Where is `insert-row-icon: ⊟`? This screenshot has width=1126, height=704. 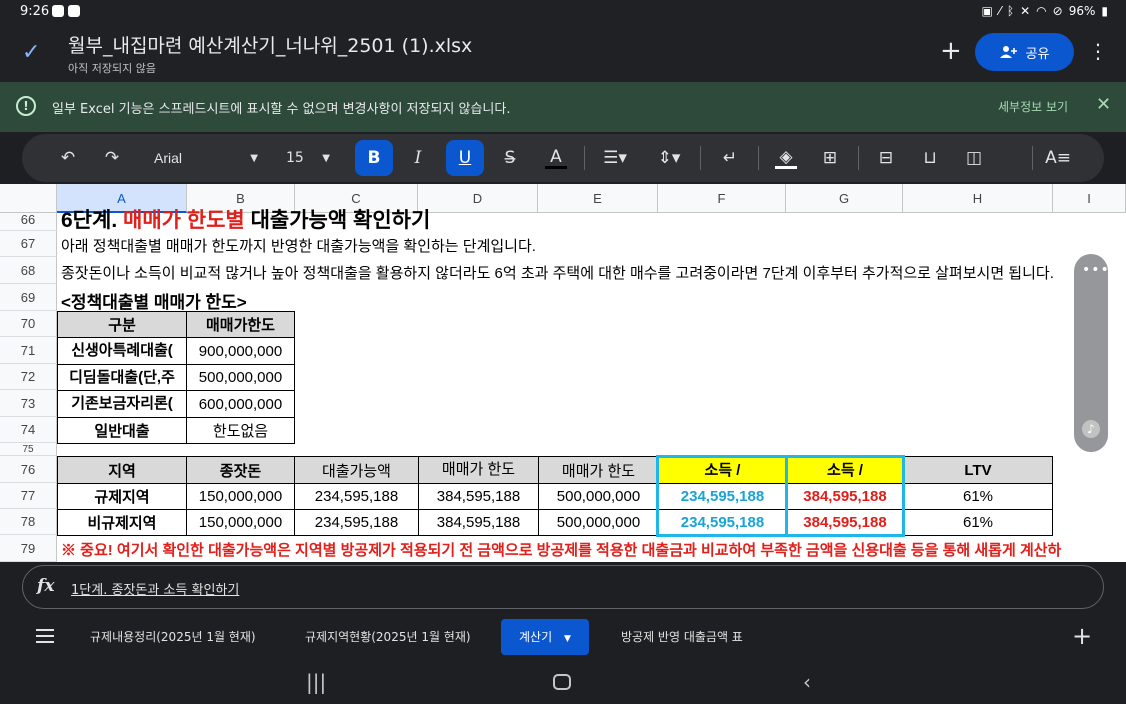
insert-row-icon: ⊟ is located at coordinates (886, 158).